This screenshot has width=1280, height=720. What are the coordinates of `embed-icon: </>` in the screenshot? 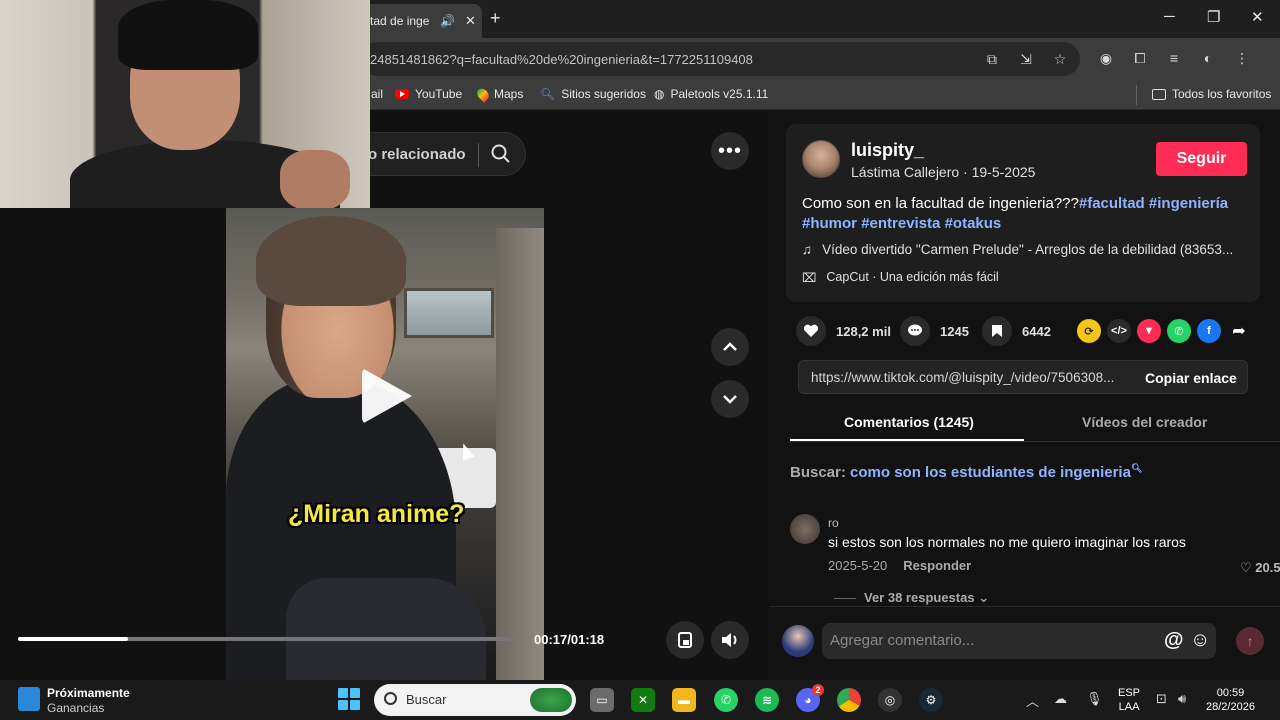 It's located at (1119, 331).